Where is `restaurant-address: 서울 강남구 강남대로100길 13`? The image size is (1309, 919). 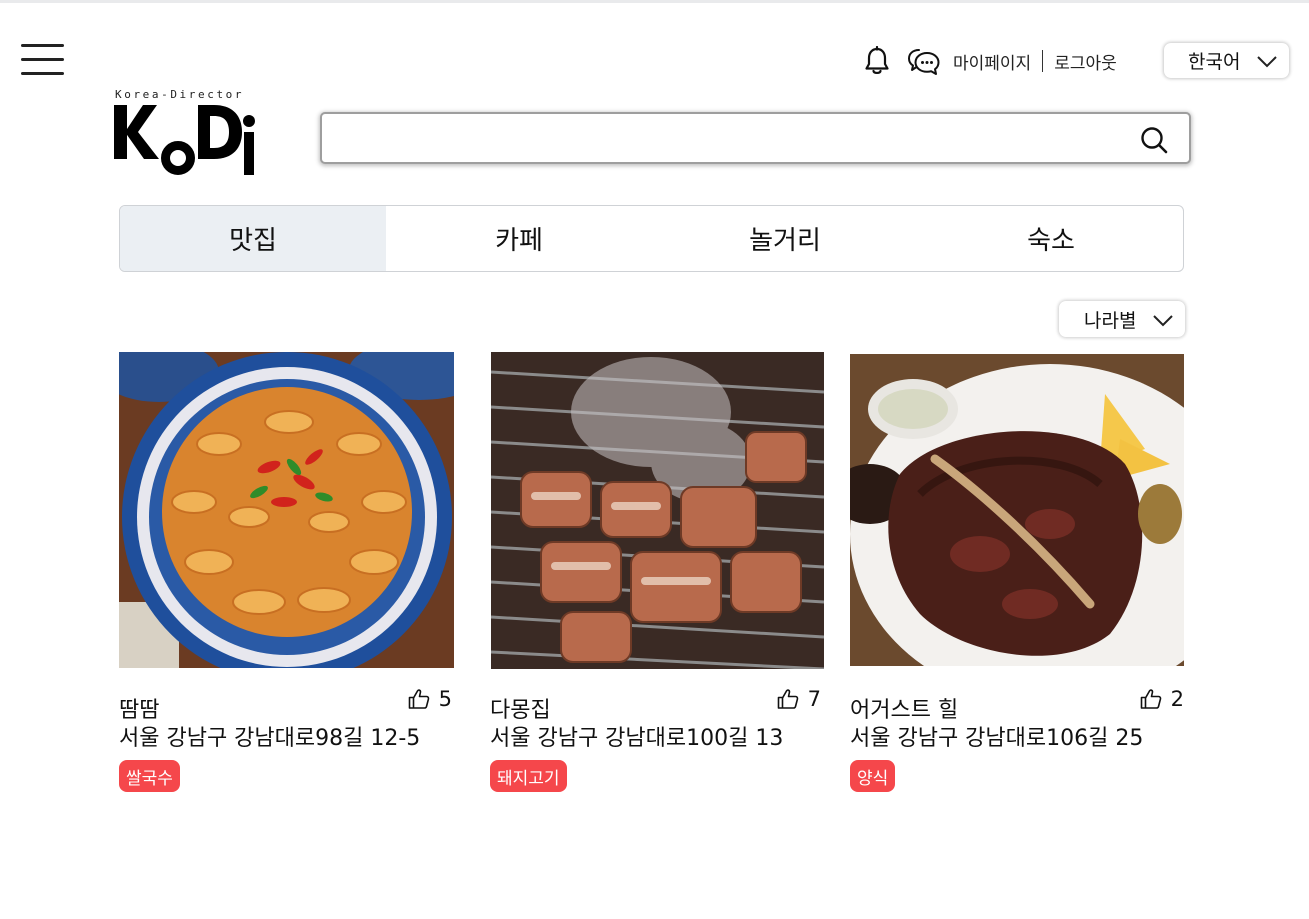
restaurant-address: 서울 강남구 강남대로100길 13 is located at coordinates (637, 738).